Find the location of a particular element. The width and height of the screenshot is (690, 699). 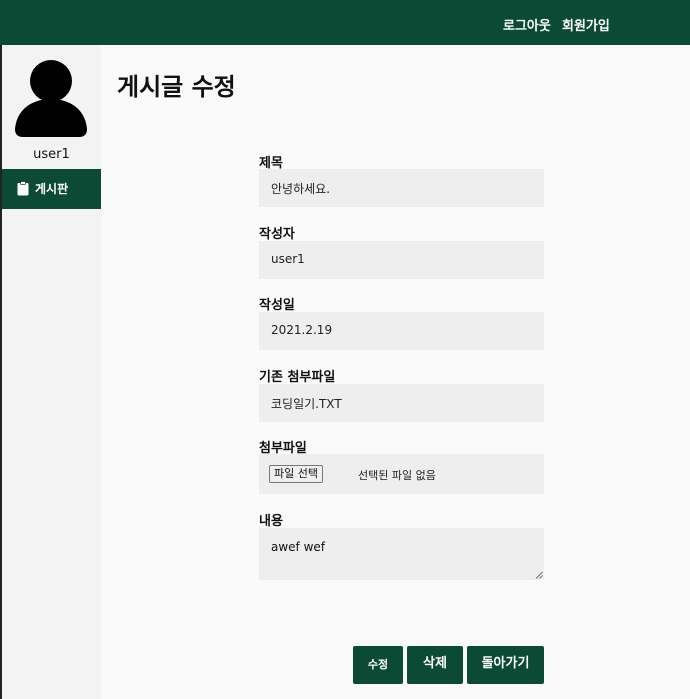

date-label: 작성일 is located at coordinates (277, 305).